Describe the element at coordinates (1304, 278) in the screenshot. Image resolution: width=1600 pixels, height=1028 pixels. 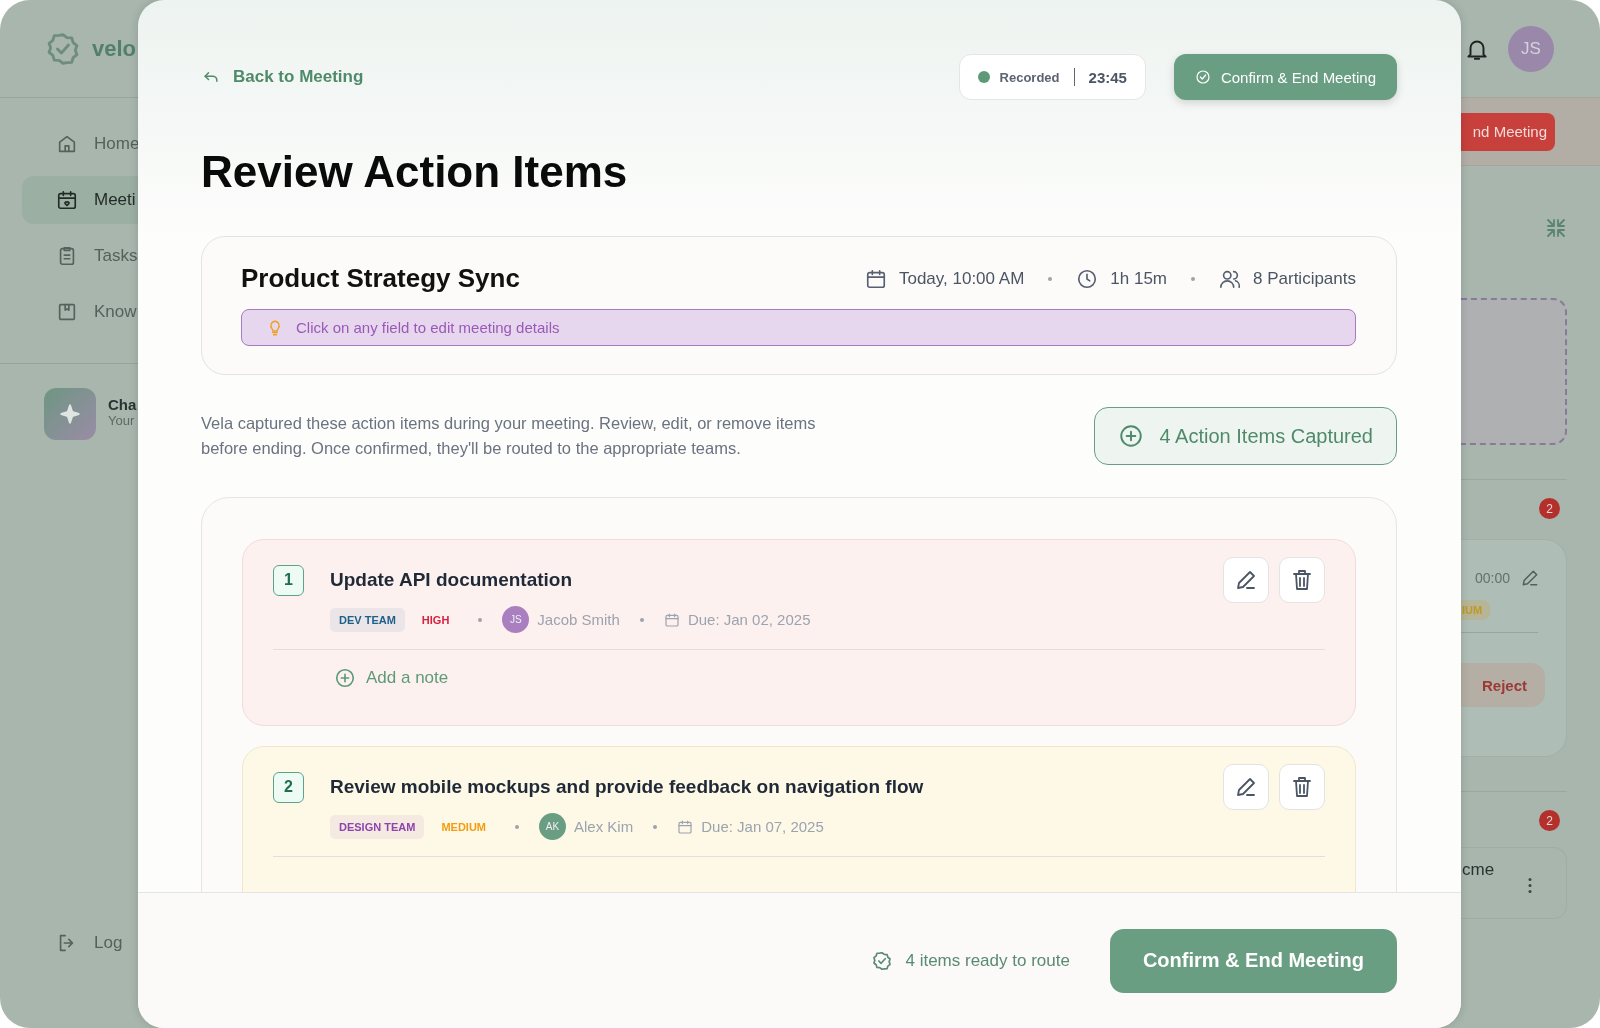
I see `participant-count: 8 Participants` at that location.